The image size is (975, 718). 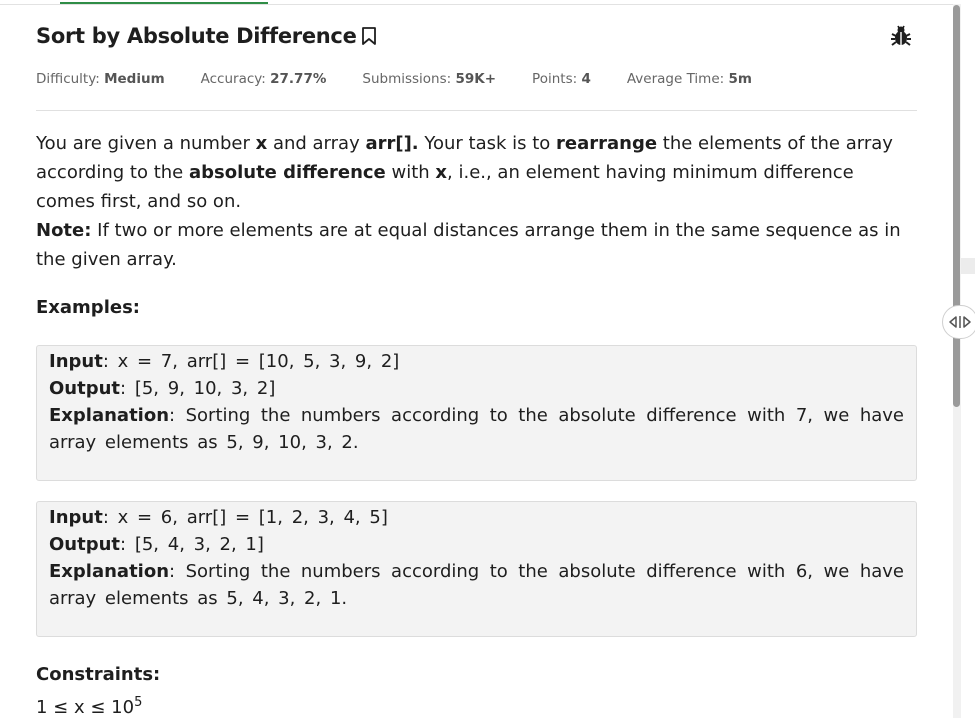 I want to click on constraint-line: 1 ≤ x ≤ 105, so click(x=89, y=706).